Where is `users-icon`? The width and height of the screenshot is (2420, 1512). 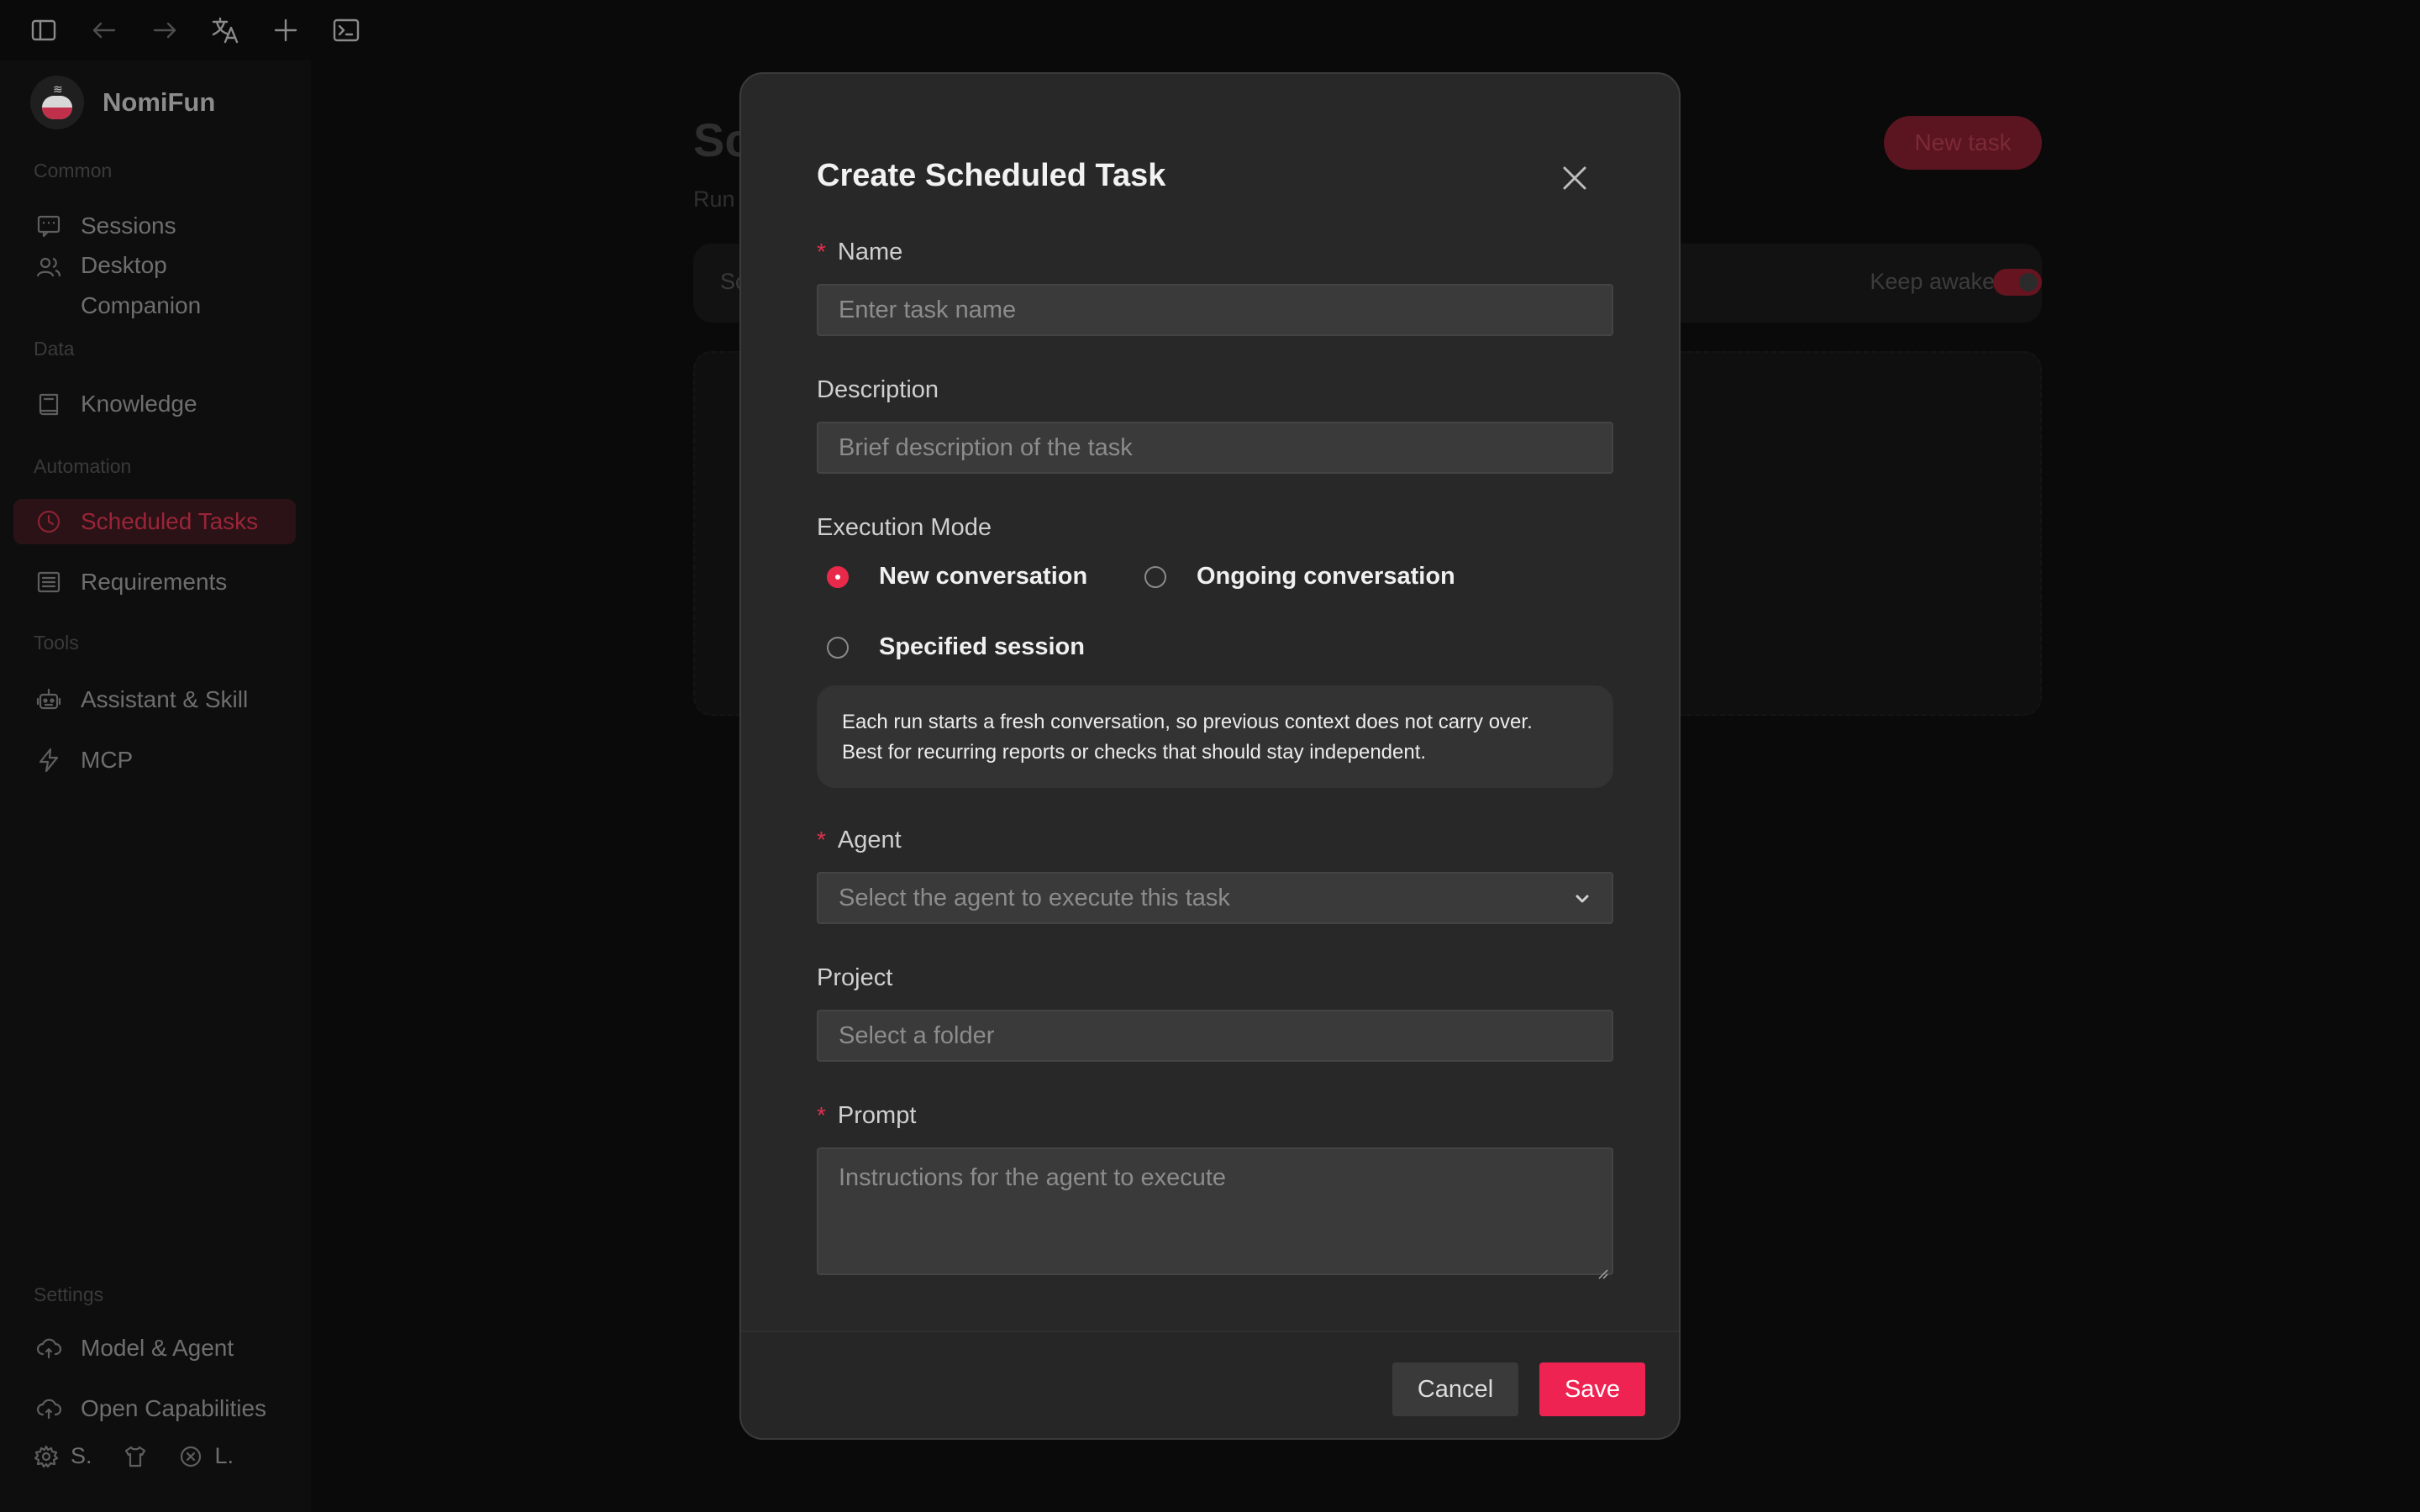 users-icon is located at coordinates (49, 267).